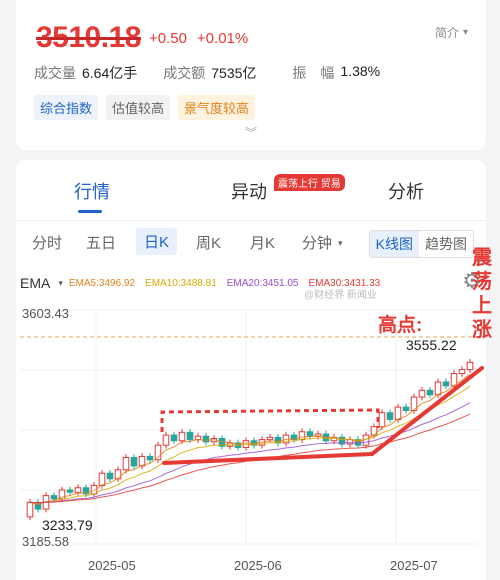 Image resolution: width=500 pixels, height=580 pixels. Describe the element at coordinates (222, 38) in the screenshot. I see `price-change-pct: +0.01%` at that location.